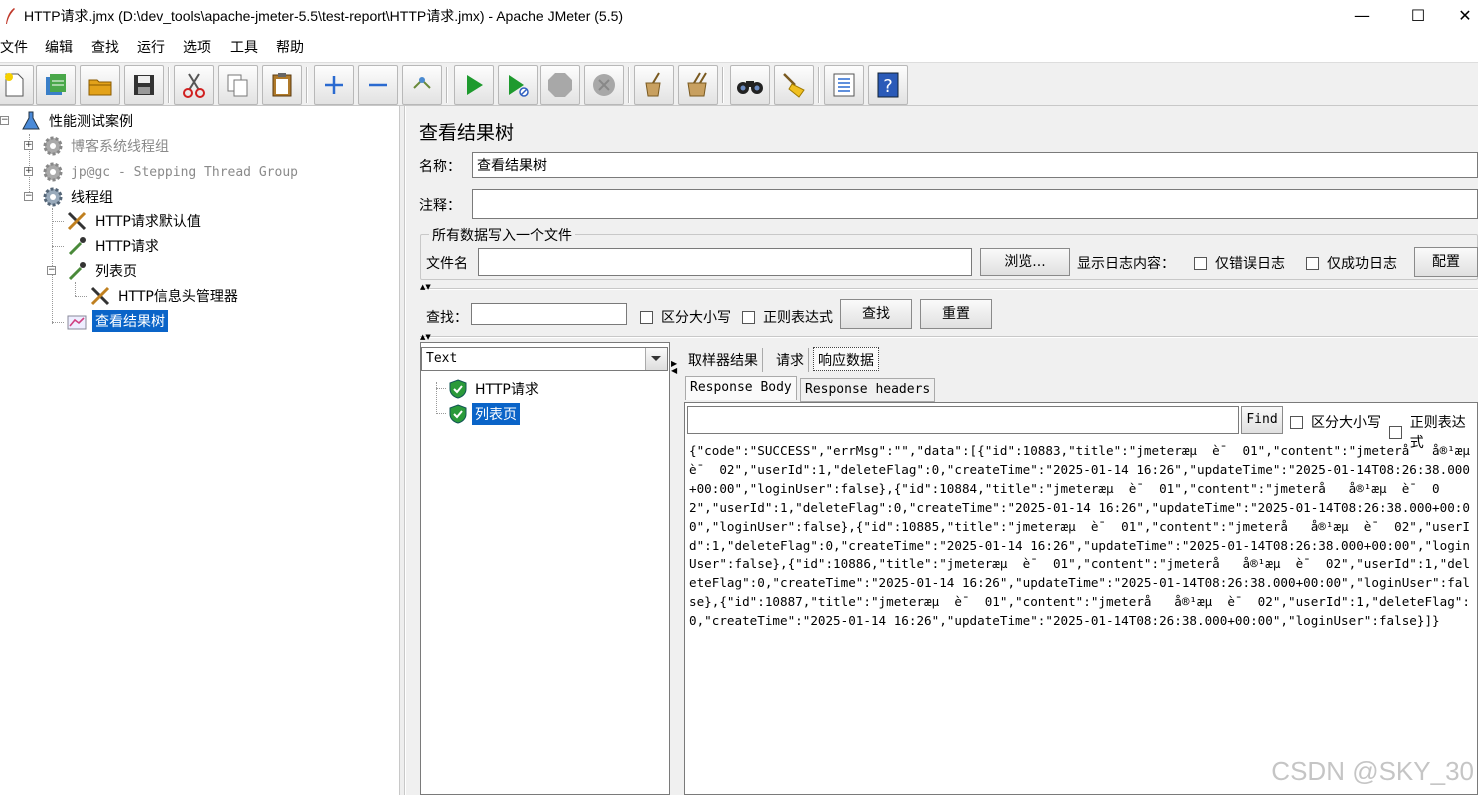 The height and width of the screenshot is (795, 1478). What do you see at coordinates (1239, 263) in the screenshot?
I see `errors-only-checkbox: 仅错误日志` at bounding box center [1239, 263].